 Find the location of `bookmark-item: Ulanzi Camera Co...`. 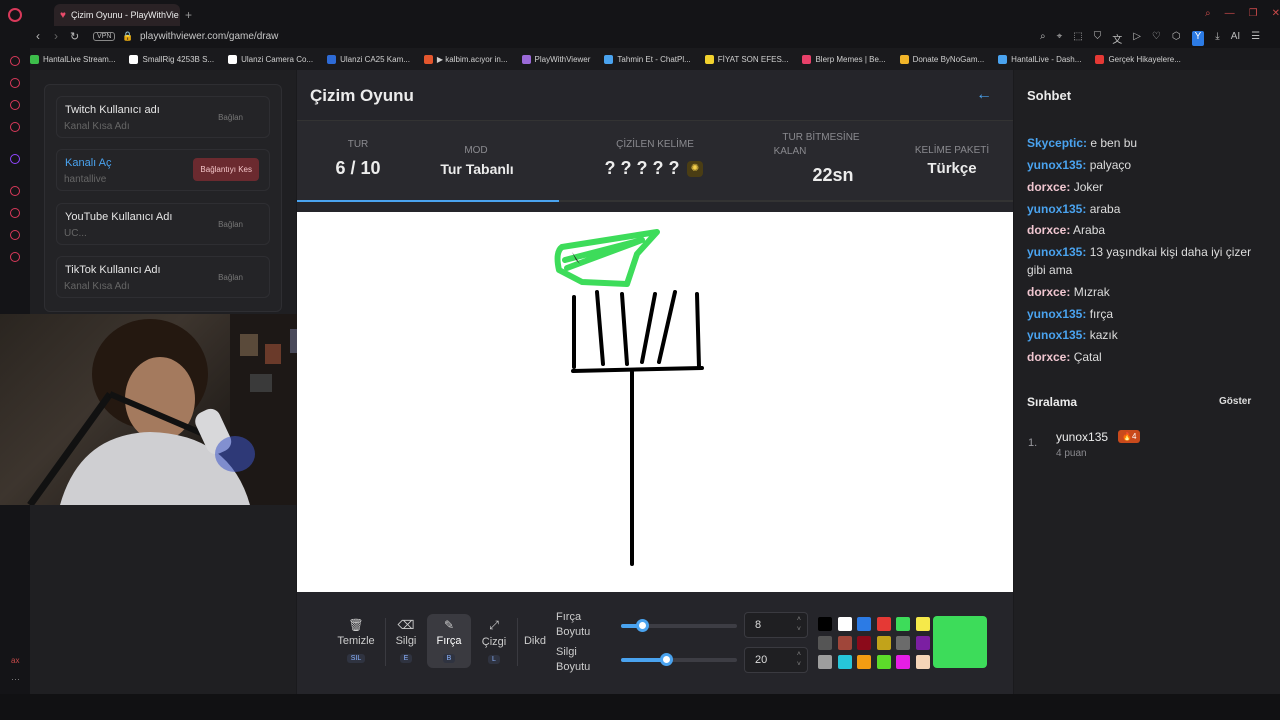

bookmark-item: Ulanzi Camera Co... is located at coordinates (271, 59).